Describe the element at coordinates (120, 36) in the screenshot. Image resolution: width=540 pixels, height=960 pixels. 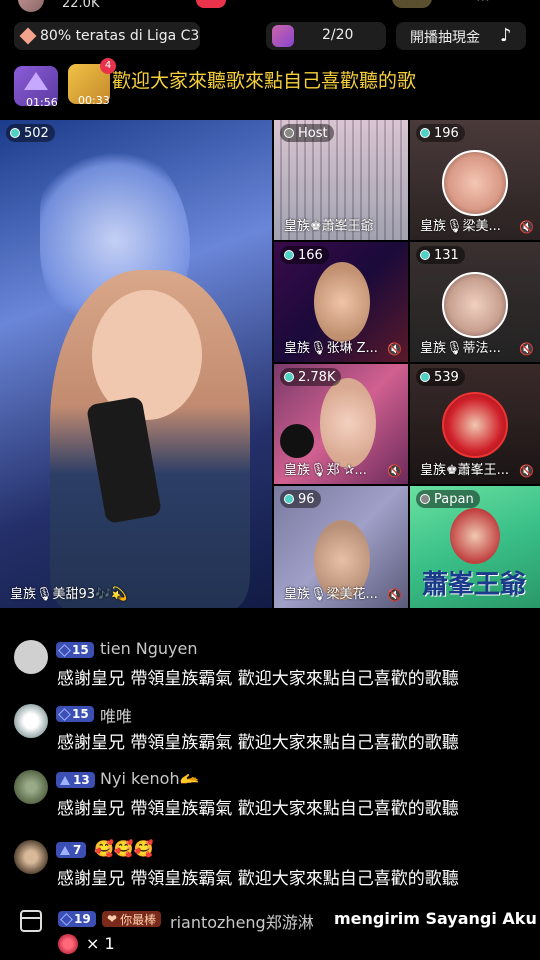
I see `league-text: 80% teratas di Liga C3` at that location.